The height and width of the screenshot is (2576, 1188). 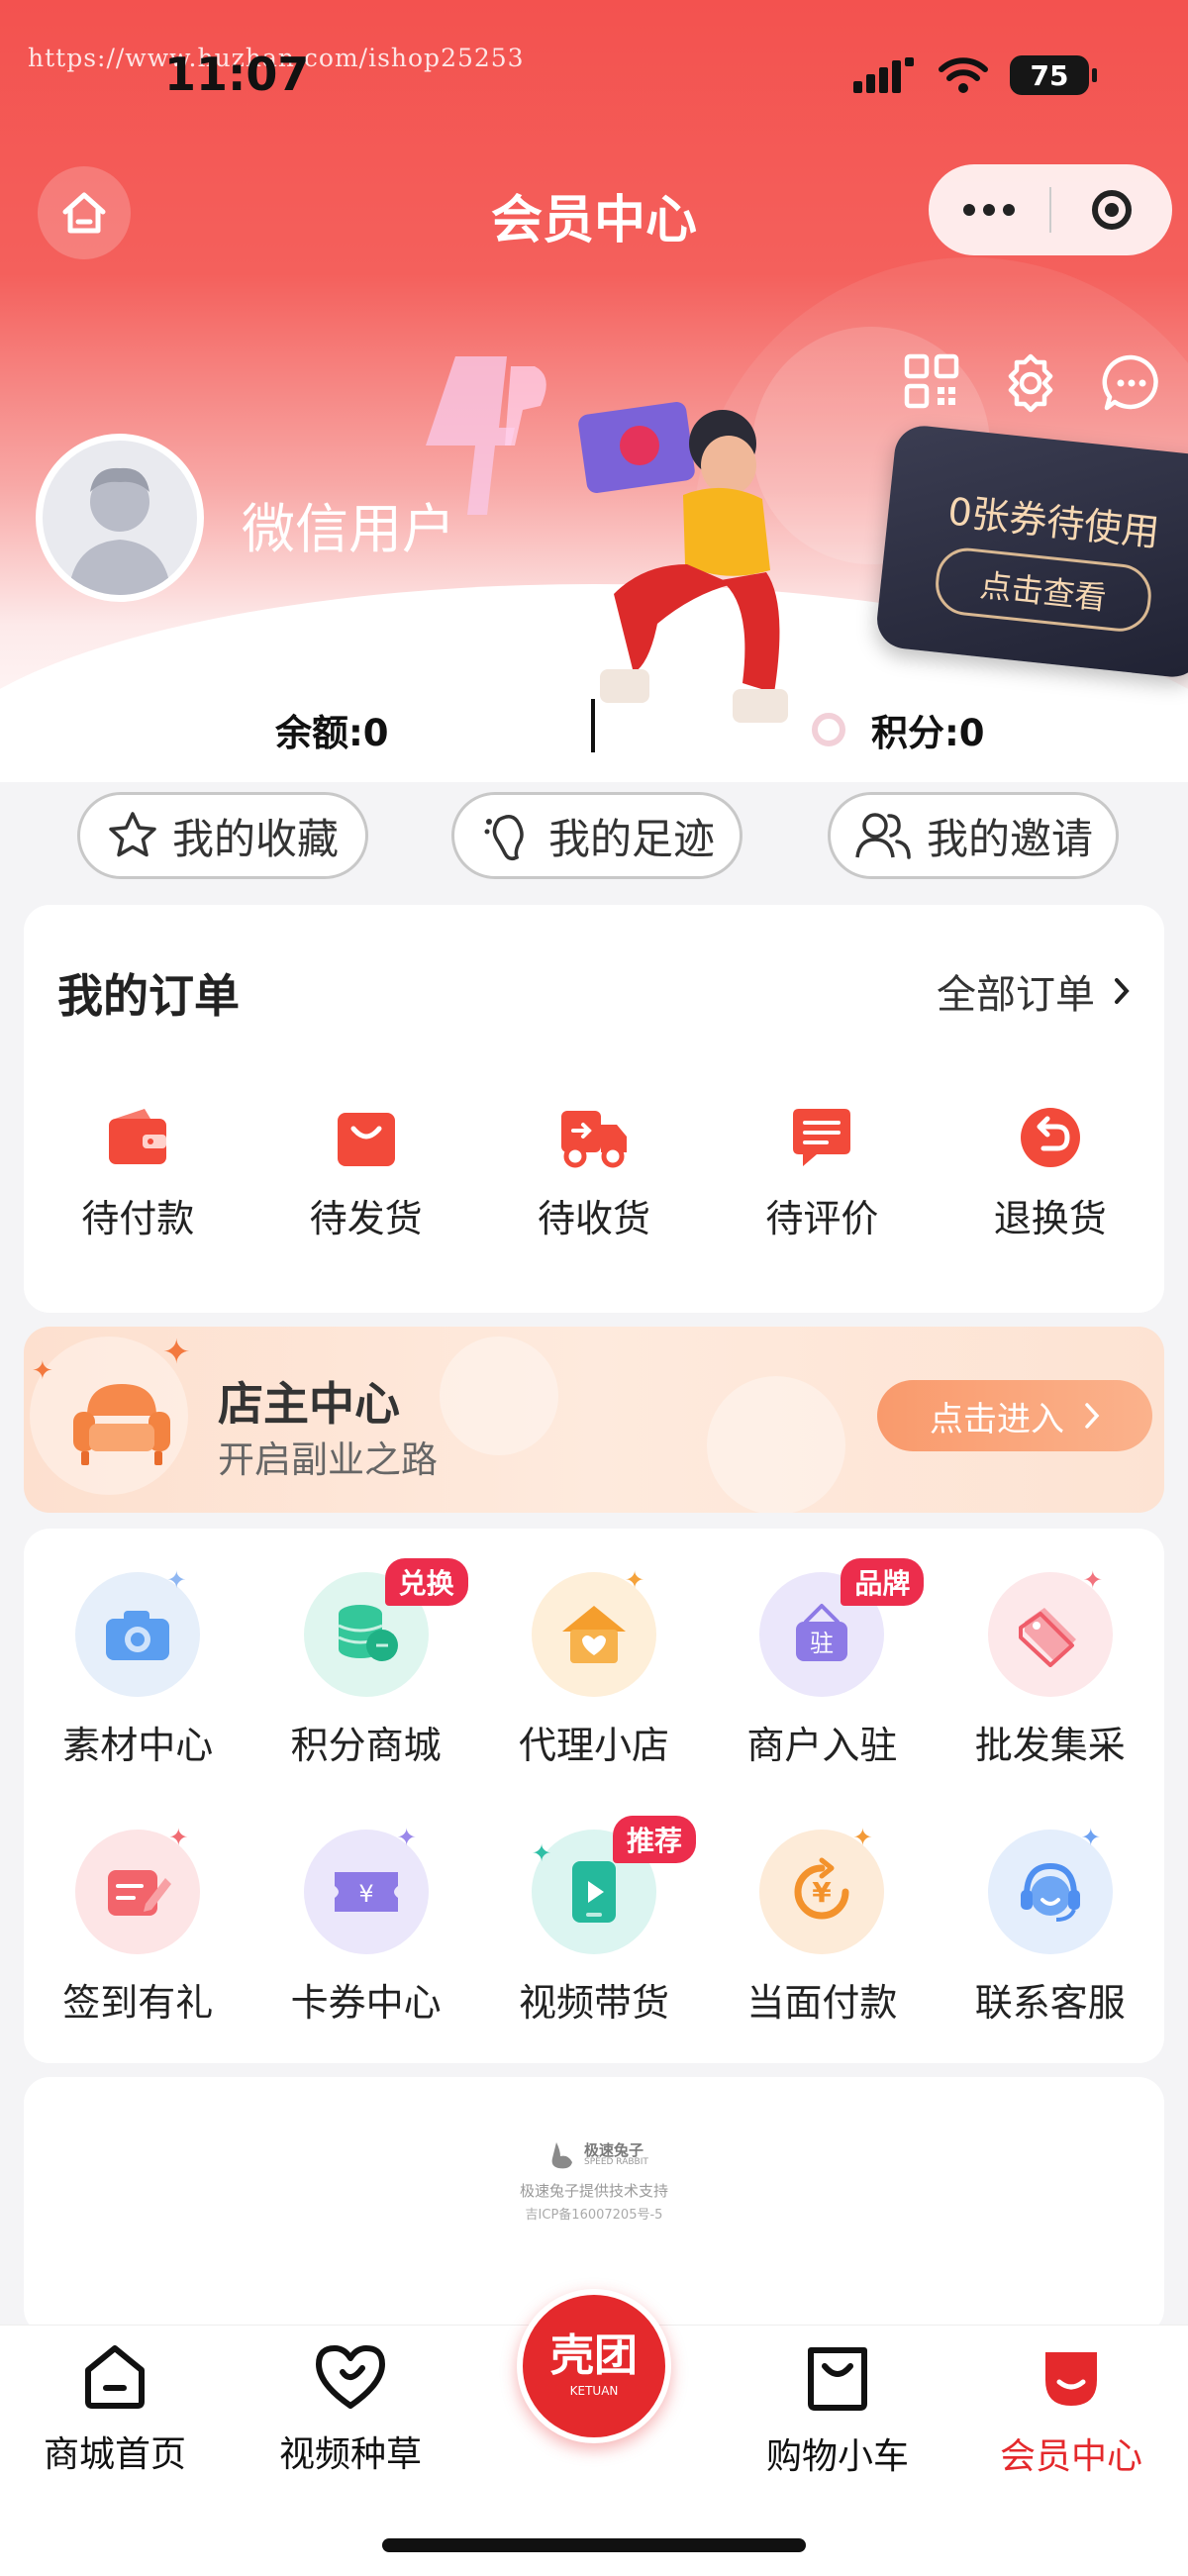 What do you see at coordinates (137, 1926) in the screenshot?
I see `service-signin: ✦ 签到有礼` at bounding box center [137, 1926].